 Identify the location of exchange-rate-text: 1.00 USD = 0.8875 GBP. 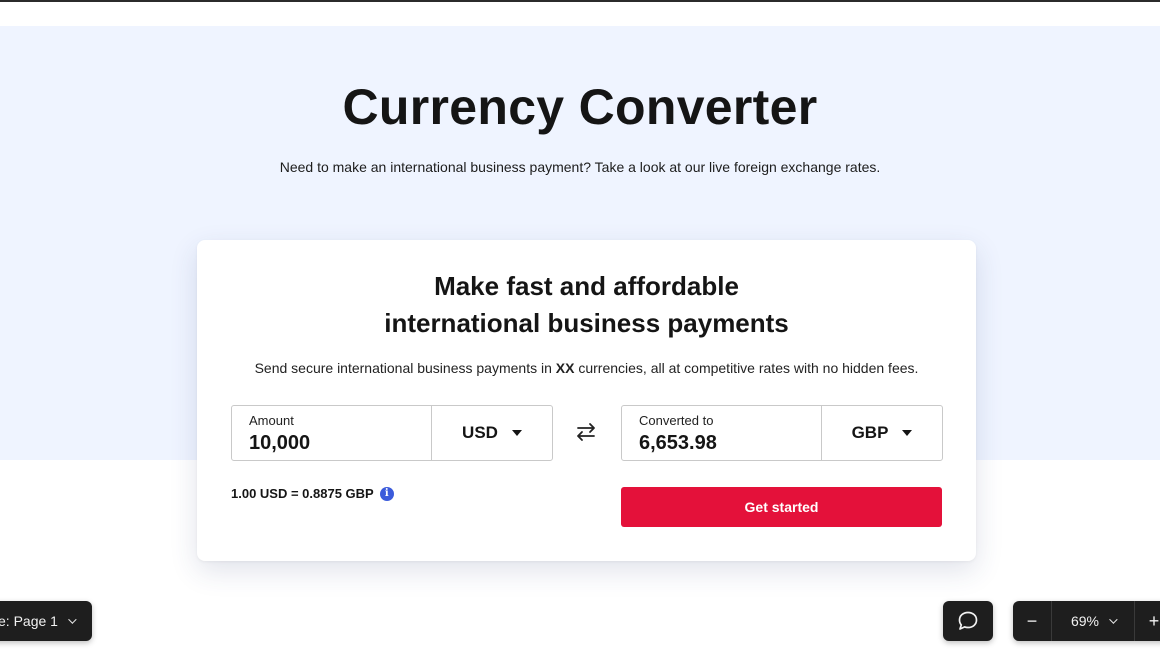
(302, 493).